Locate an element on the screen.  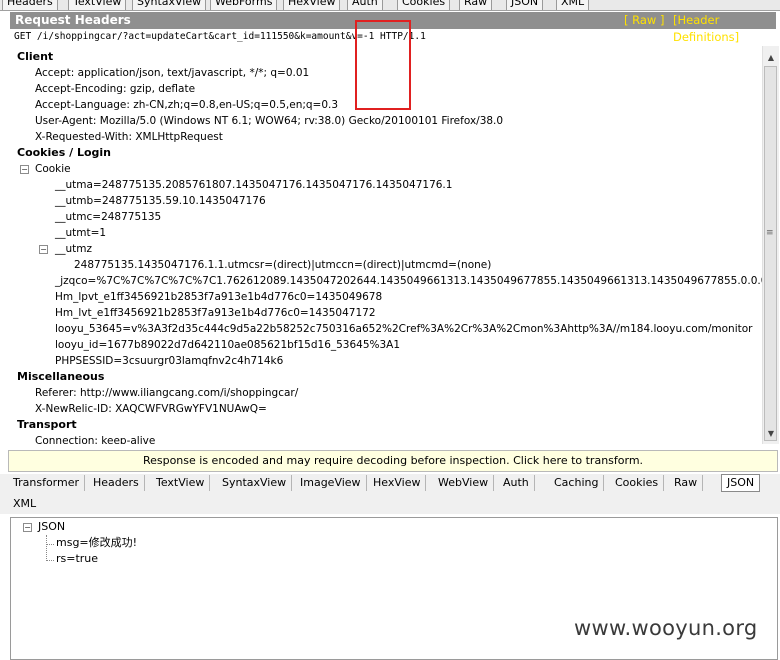
tab-textview: TextView is located at coordinates (97, 5).